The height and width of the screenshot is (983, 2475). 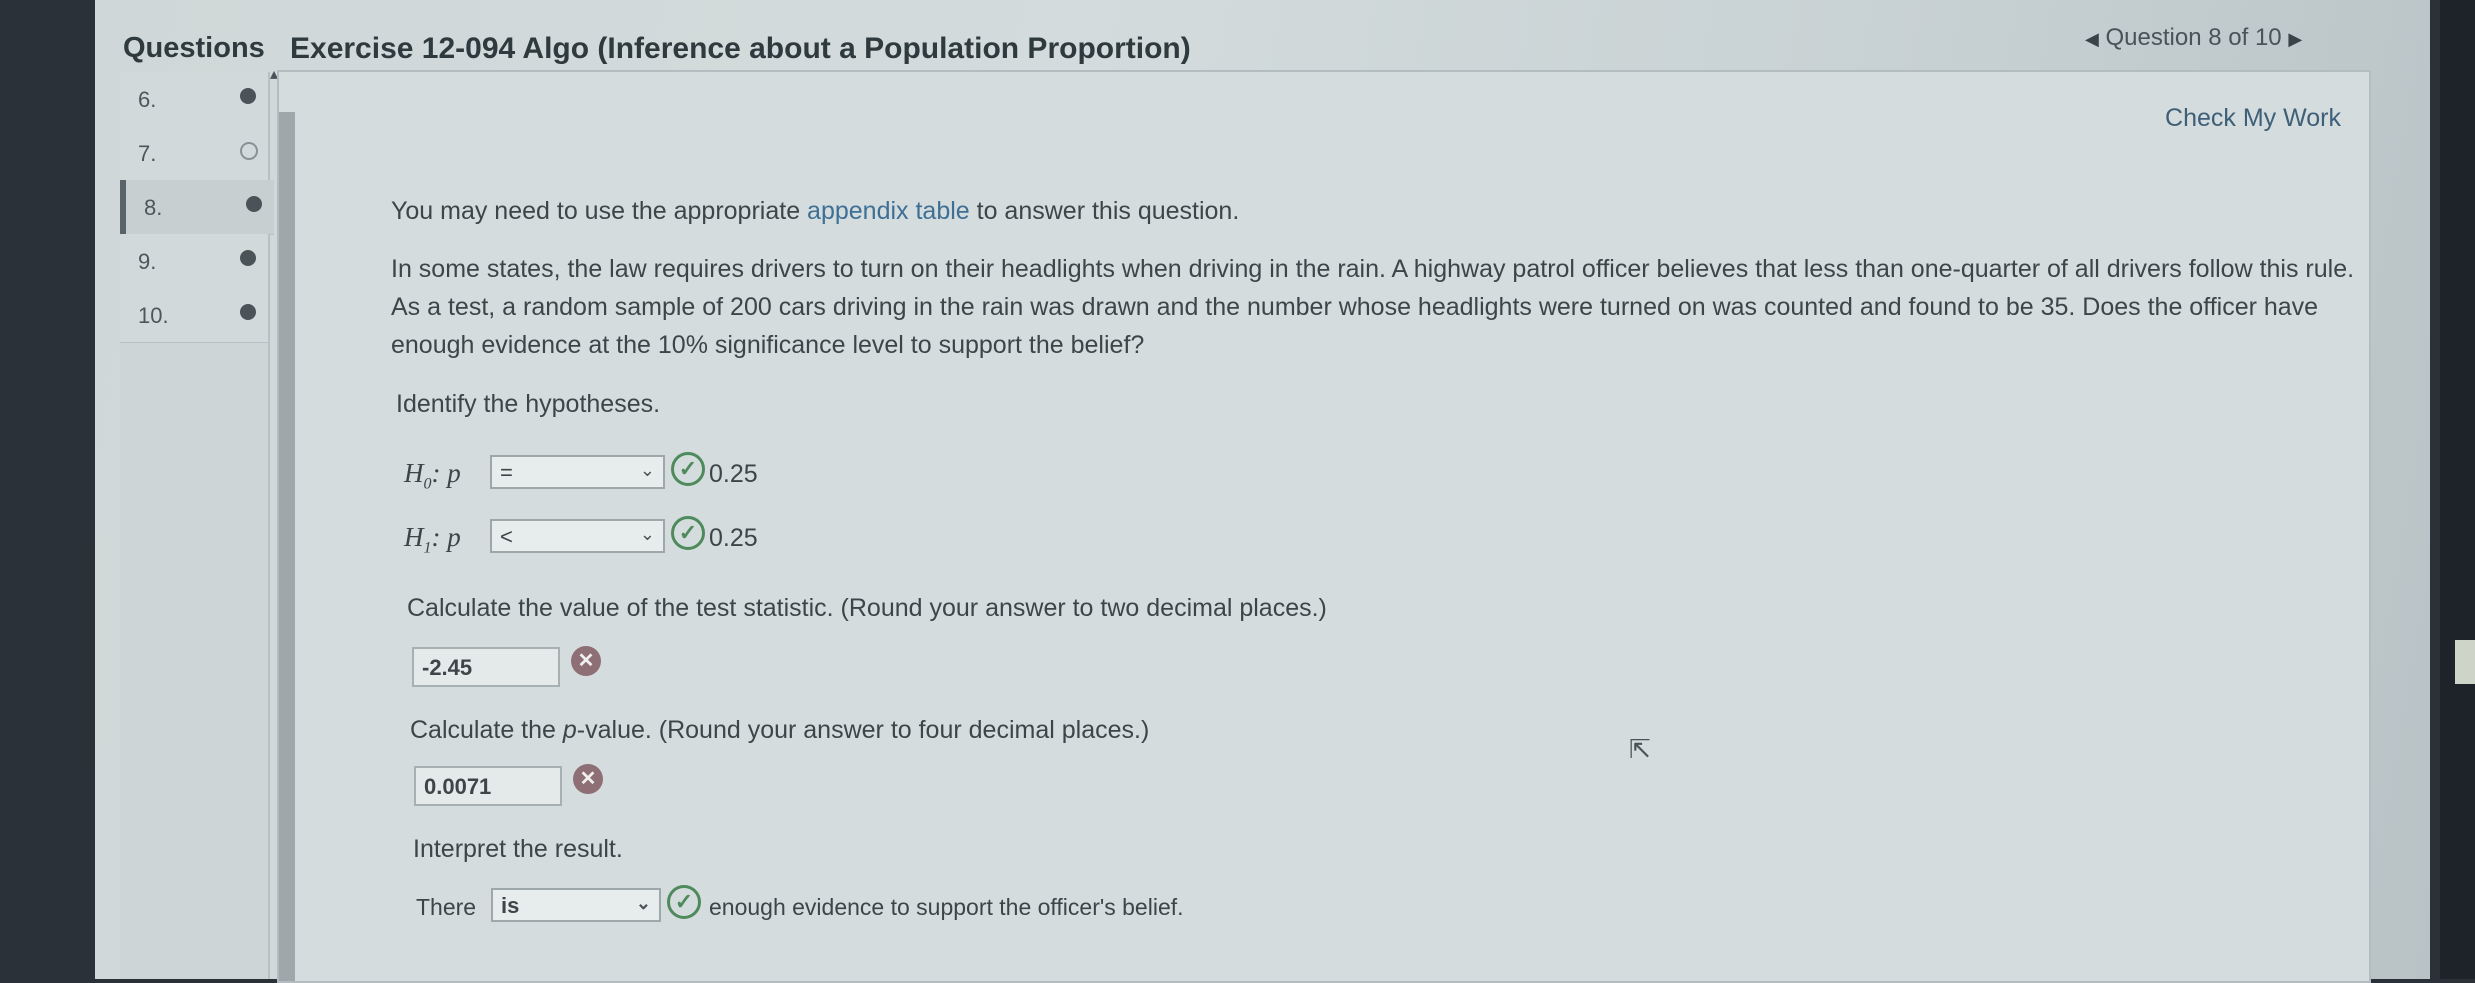 What do you see at coordinates (2092, 39) in the screenshot?
I see `prev-arrow-icon: ◀` at bounding box center [2092, 39].